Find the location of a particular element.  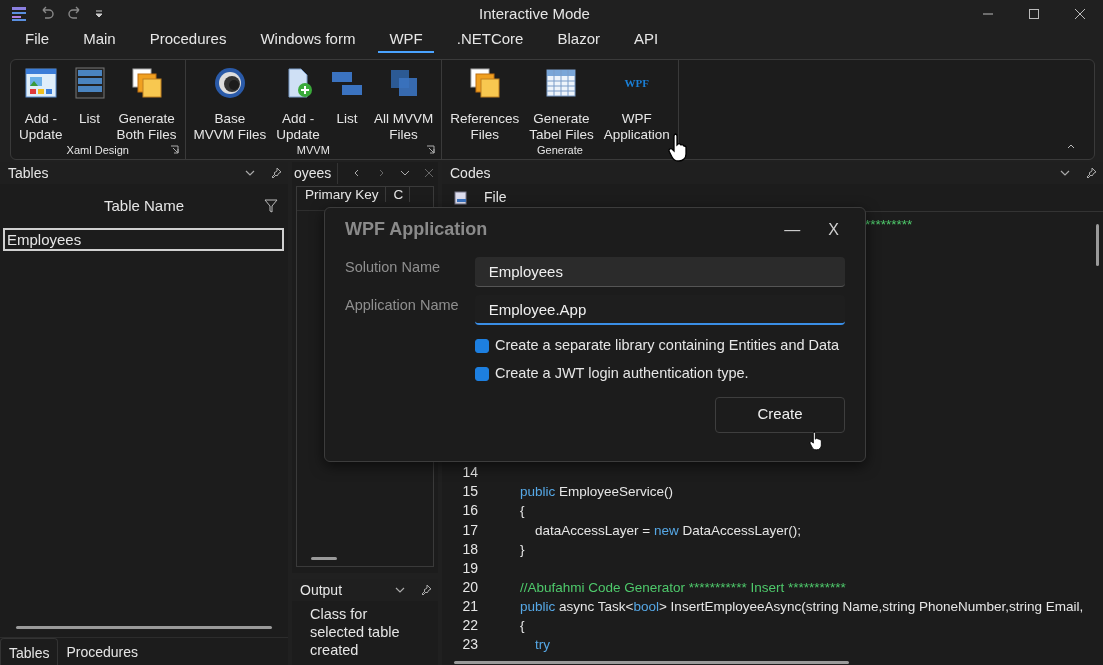

menu-tab: WPF is located at coordinates (406, 41).